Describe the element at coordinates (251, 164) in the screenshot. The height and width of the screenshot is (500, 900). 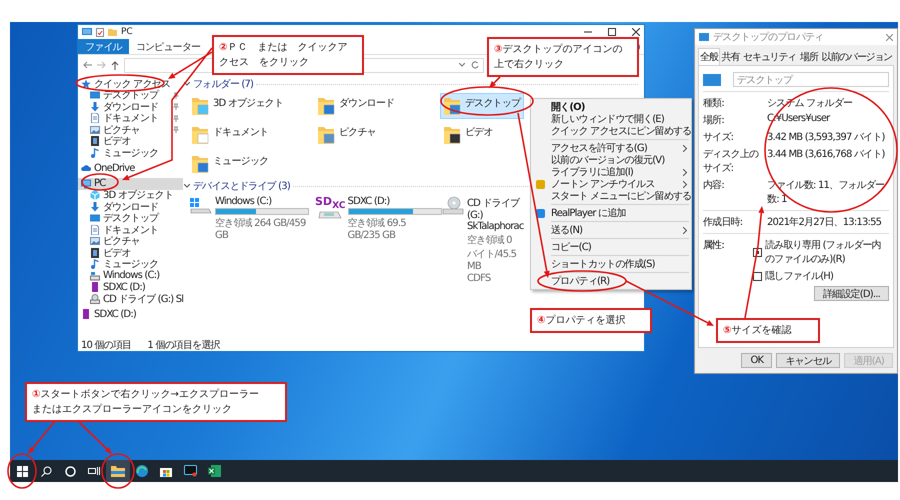
I see `folder-item: ミュージック` at that location.